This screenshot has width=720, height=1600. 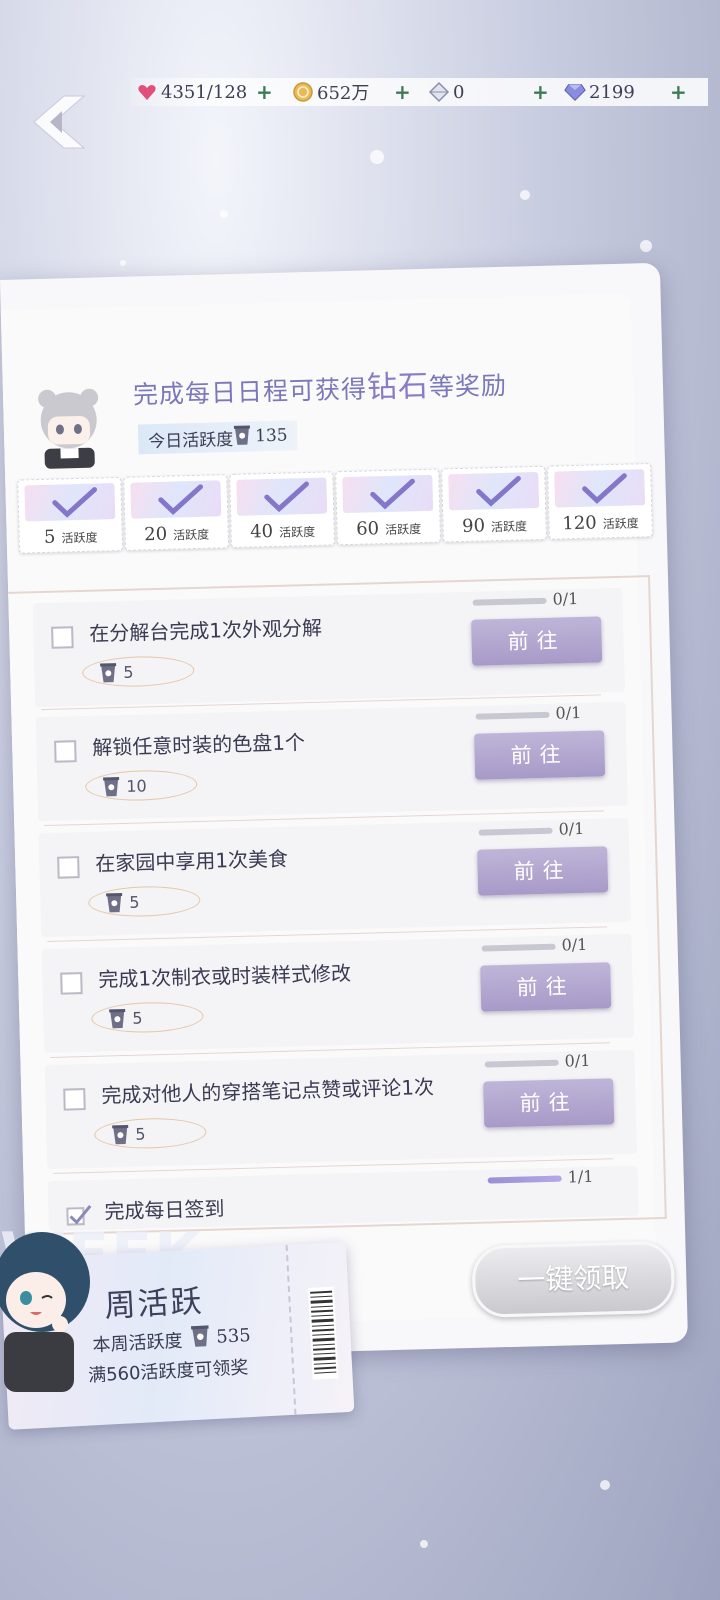 I want to click on gold-value: 652万, so click(x=343, y=93).